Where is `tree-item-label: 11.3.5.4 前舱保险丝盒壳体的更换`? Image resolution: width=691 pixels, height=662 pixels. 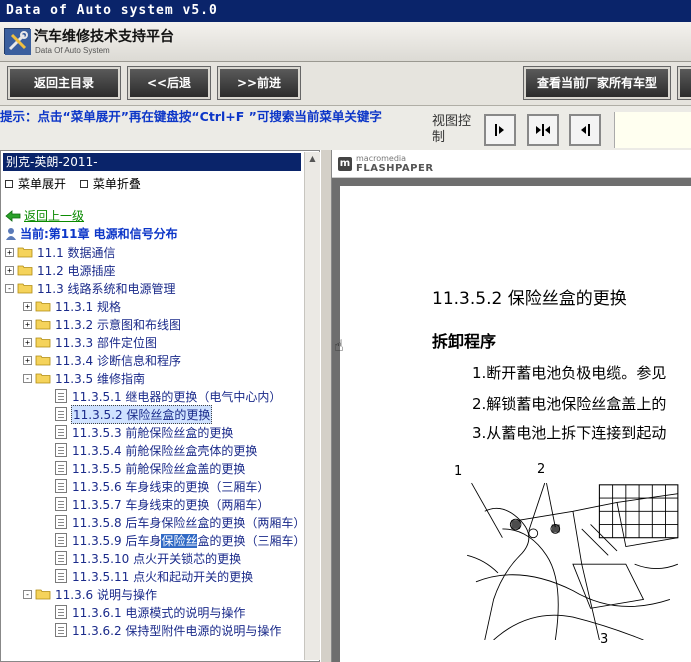
tree-item-label: 11.3.5.4 前舱保险丝盒壳体的更换 is located at coordinates (165, 450).